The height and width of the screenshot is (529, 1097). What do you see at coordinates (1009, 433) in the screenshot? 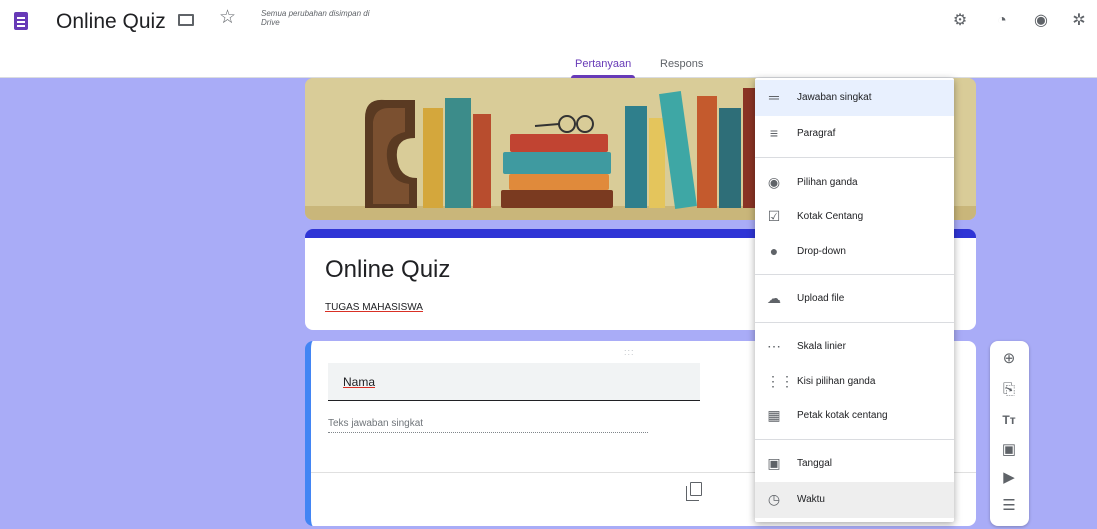
I see `side-toolbar: ⊕ ⎘ Tт ▣ ▶ ☰` at bounding box center [1009, 433].